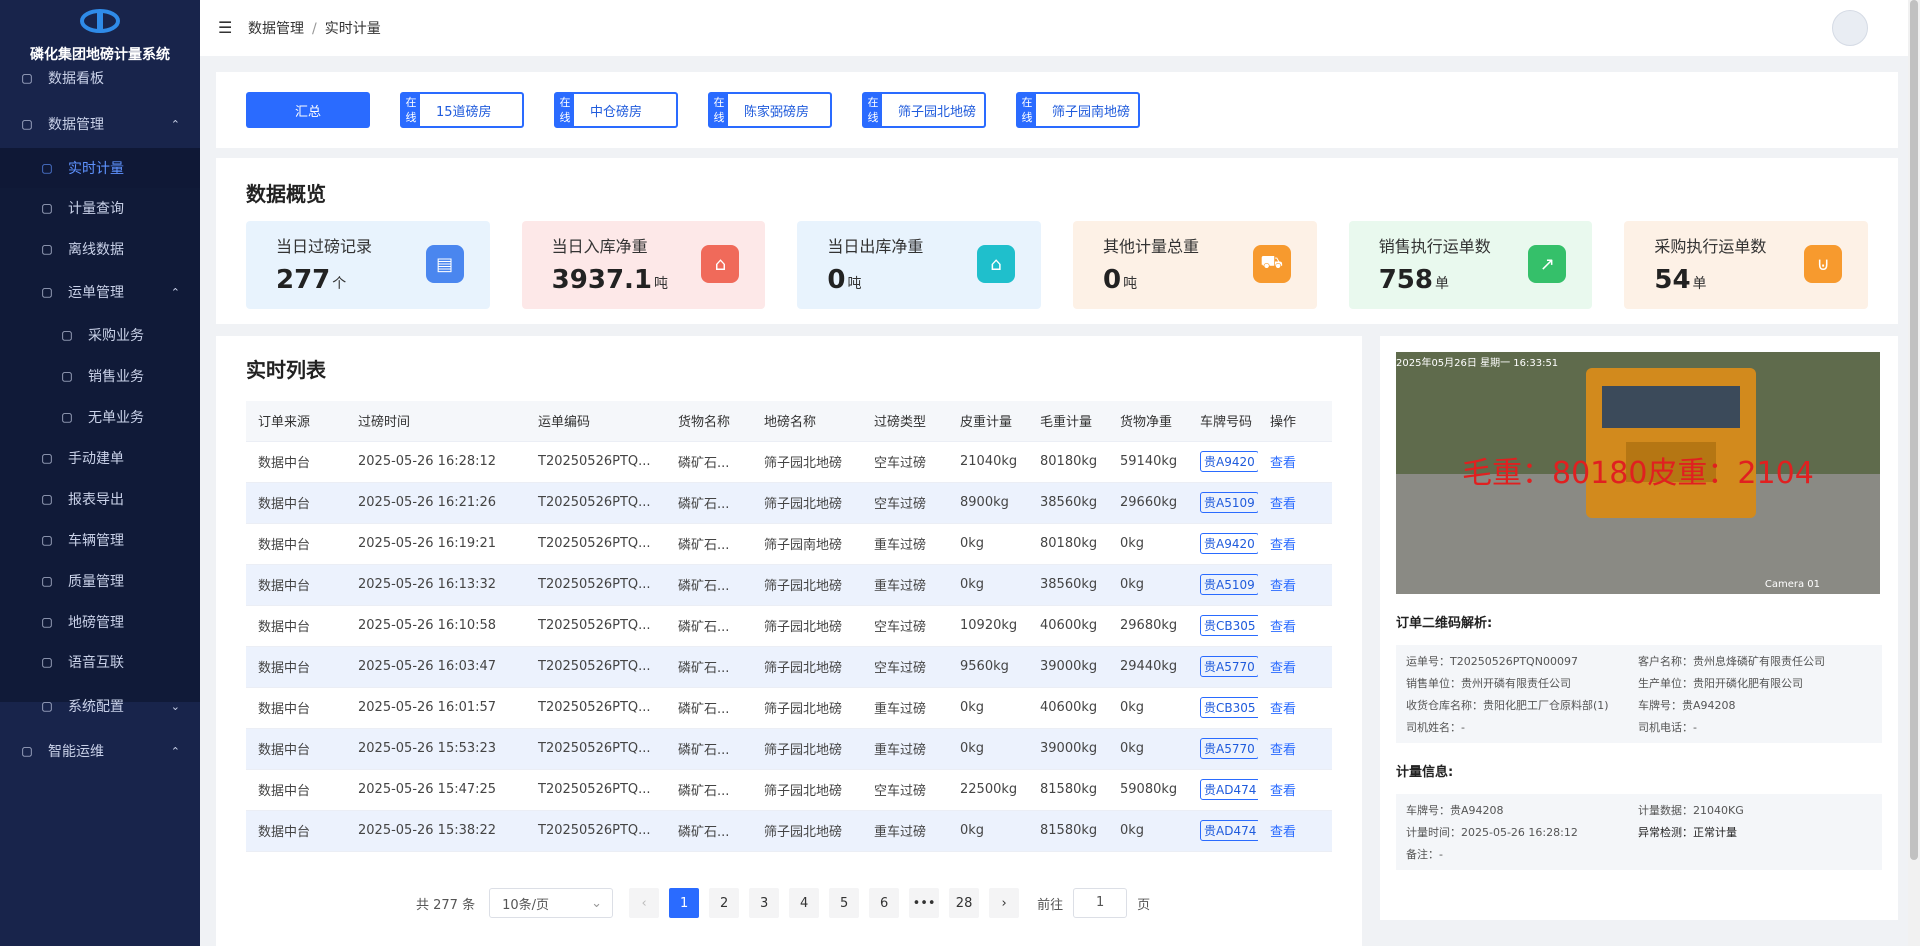 The height and width of the screenshot is (946, 1920). Describe the element at coordinates (1492, 832) in the screenshot. I see `info-field: 计量时间：2025-05-26 16:28:12` at that location.